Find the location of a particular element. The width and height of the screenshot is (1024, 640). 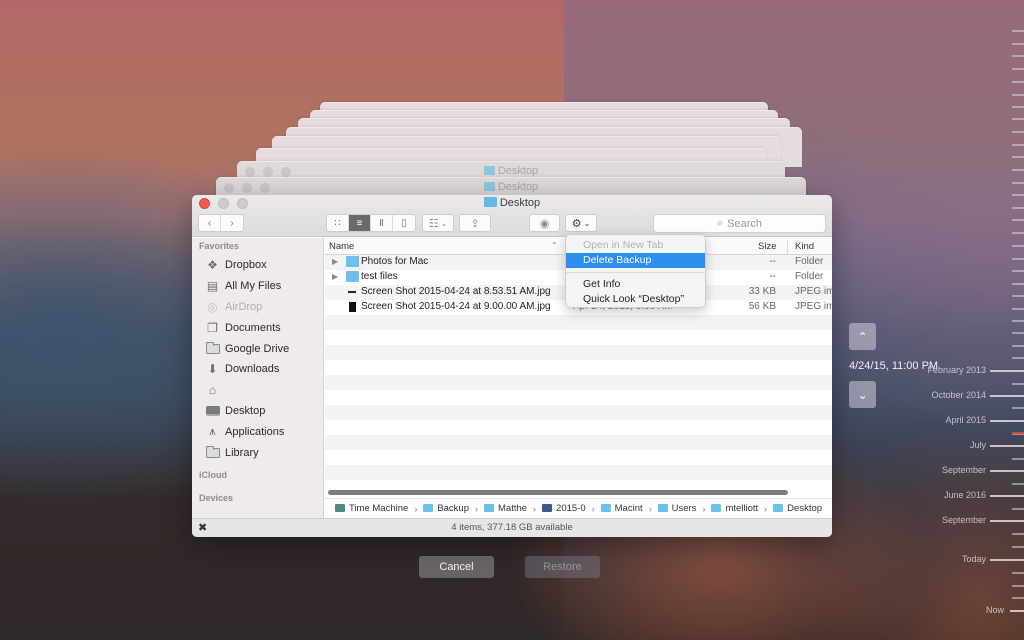

timeline-current-marker is located at coordinates (1018, 433).